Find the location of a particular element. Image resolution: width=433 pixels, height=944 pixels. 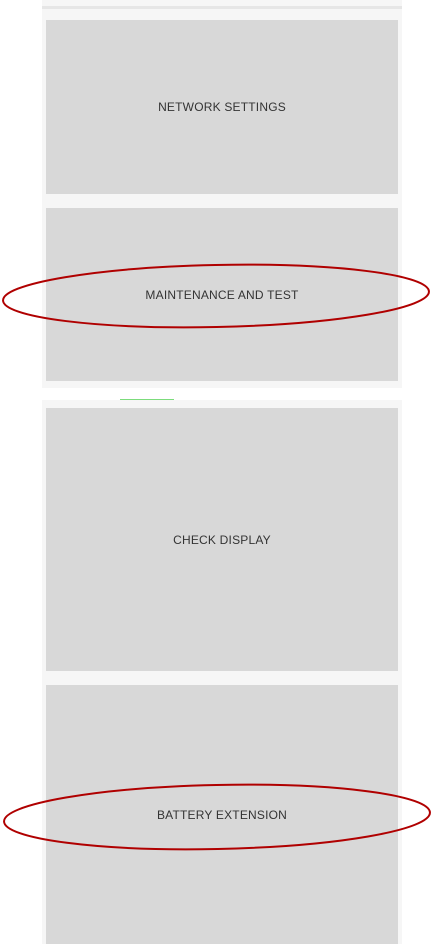

maintenance-and-test-button: MAINTENANCE AND TEST is located at coordinates (222, 294).